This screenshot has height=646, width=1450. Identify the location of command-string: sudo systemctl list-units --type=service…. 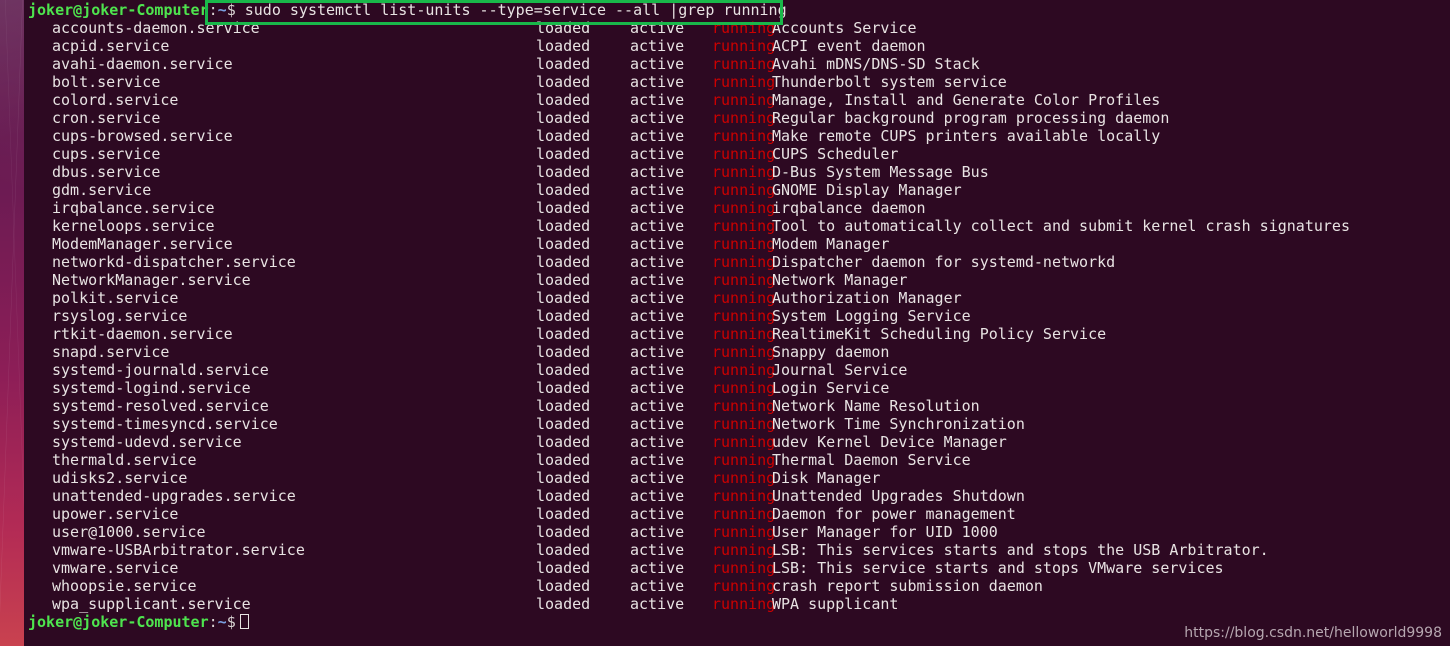
(515, 10).